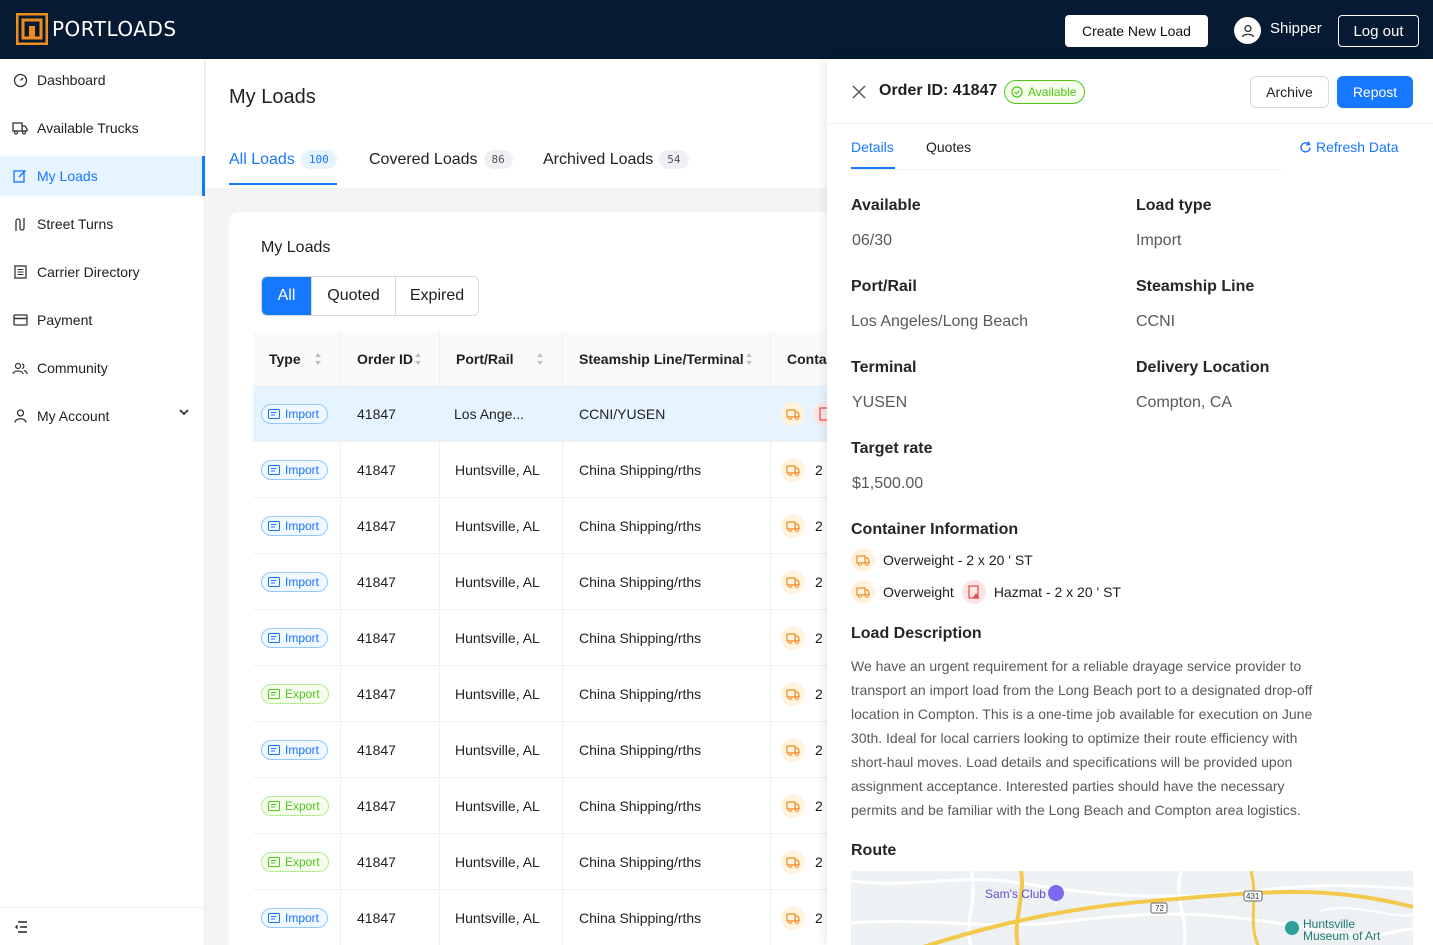 This screenshot has height=945, width=1433. I want to click on column-header-order-id: Order ID, so click(397, 359).